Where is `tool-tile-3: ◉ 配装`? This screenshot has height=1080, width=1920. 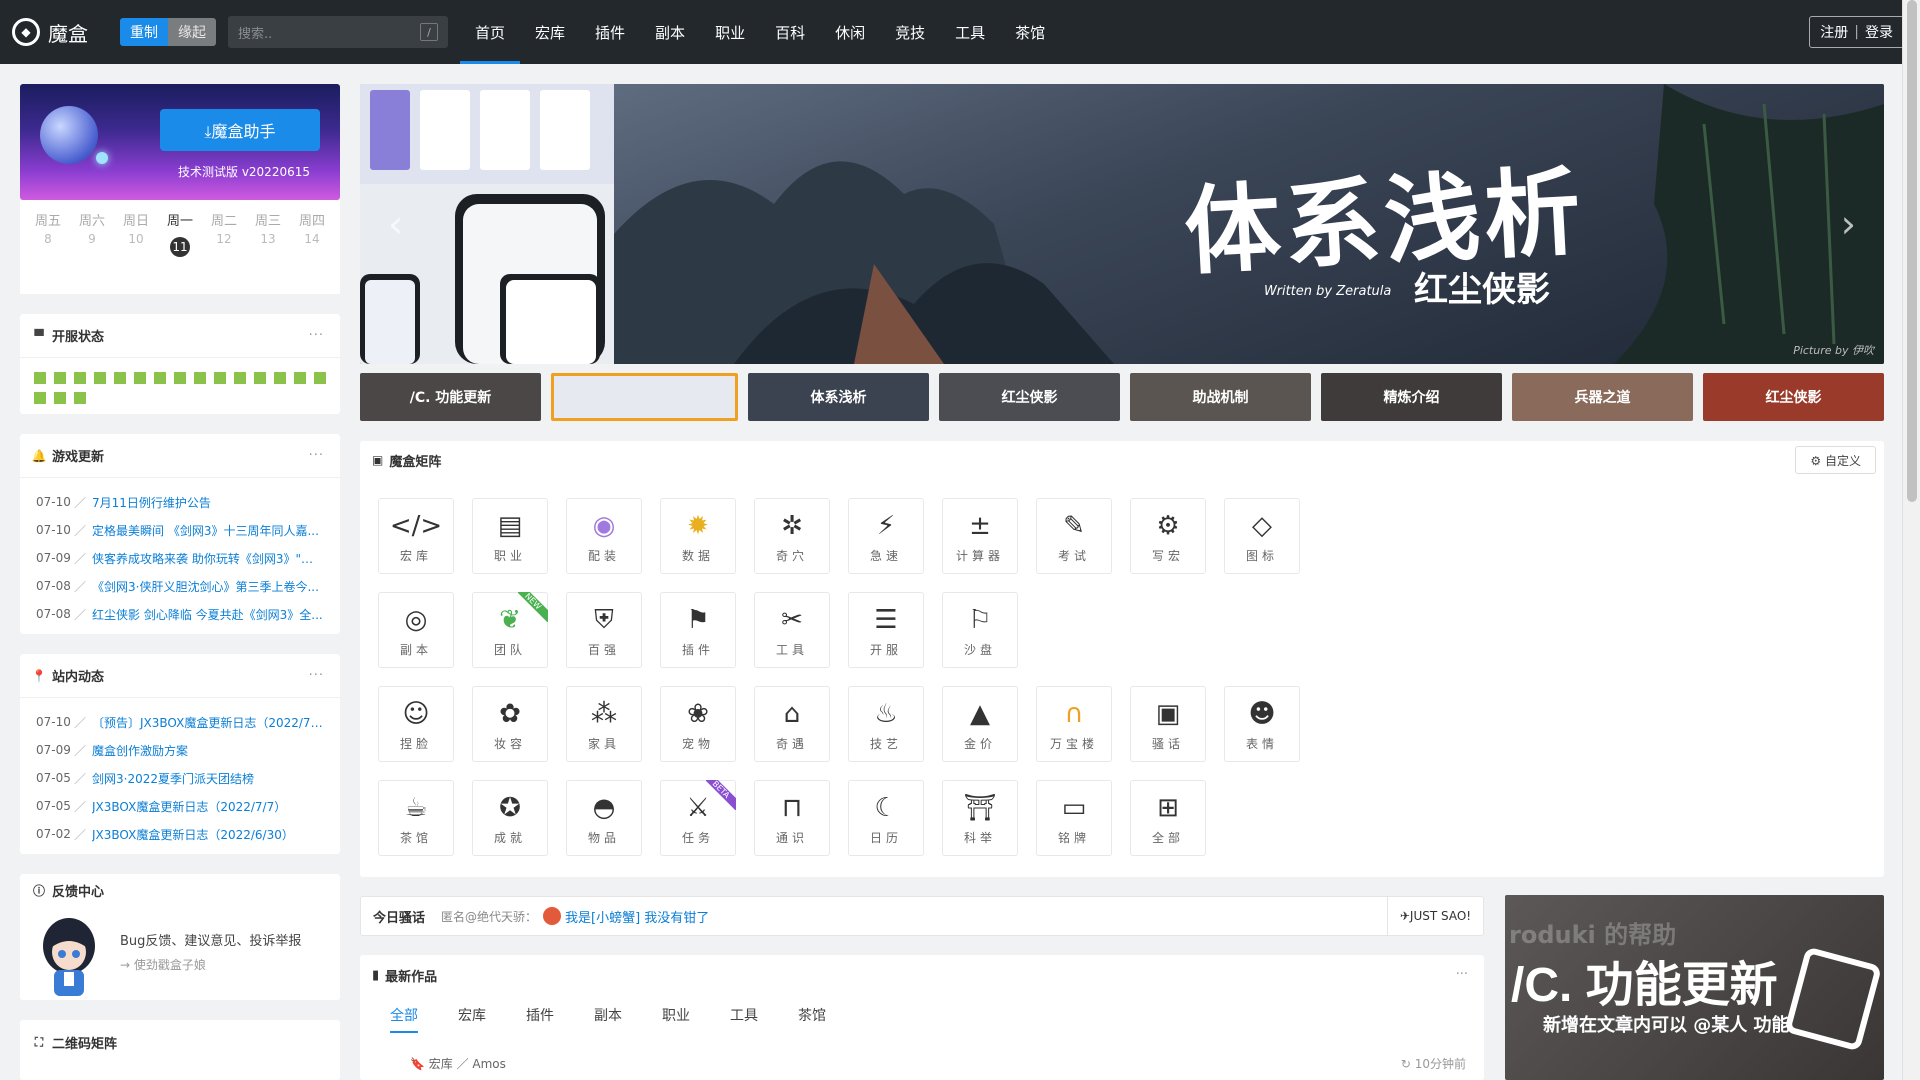
tool-tile-3: ◉ 配装 is located at coordinates (604, 536).